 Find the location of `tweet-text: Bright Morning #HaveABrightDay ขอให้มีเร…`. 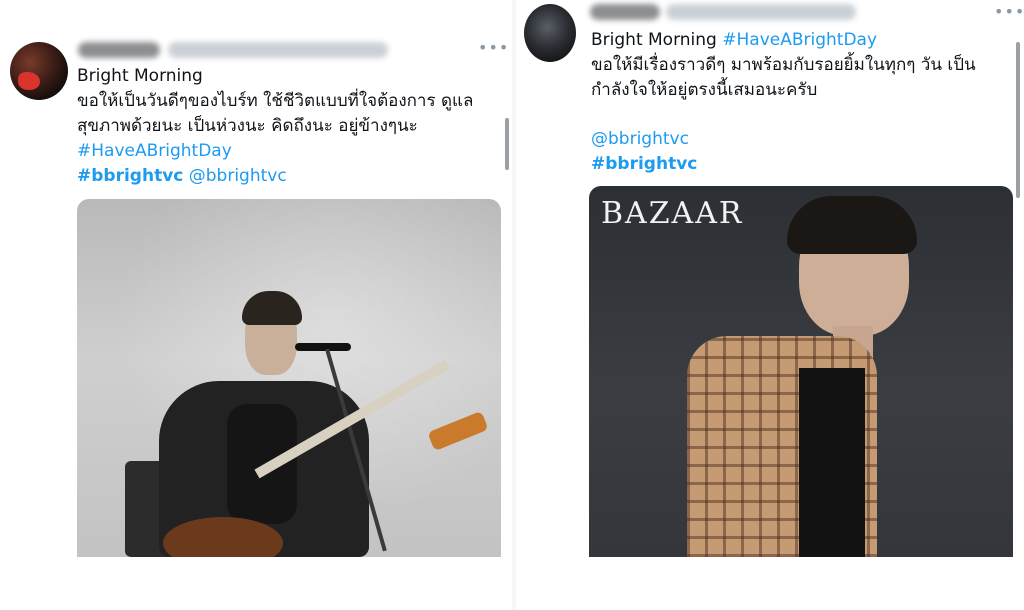

tweet-text: Bright Morning #HaveABrightDay ขอให้มีเร… is located at coordinates (801, 102).